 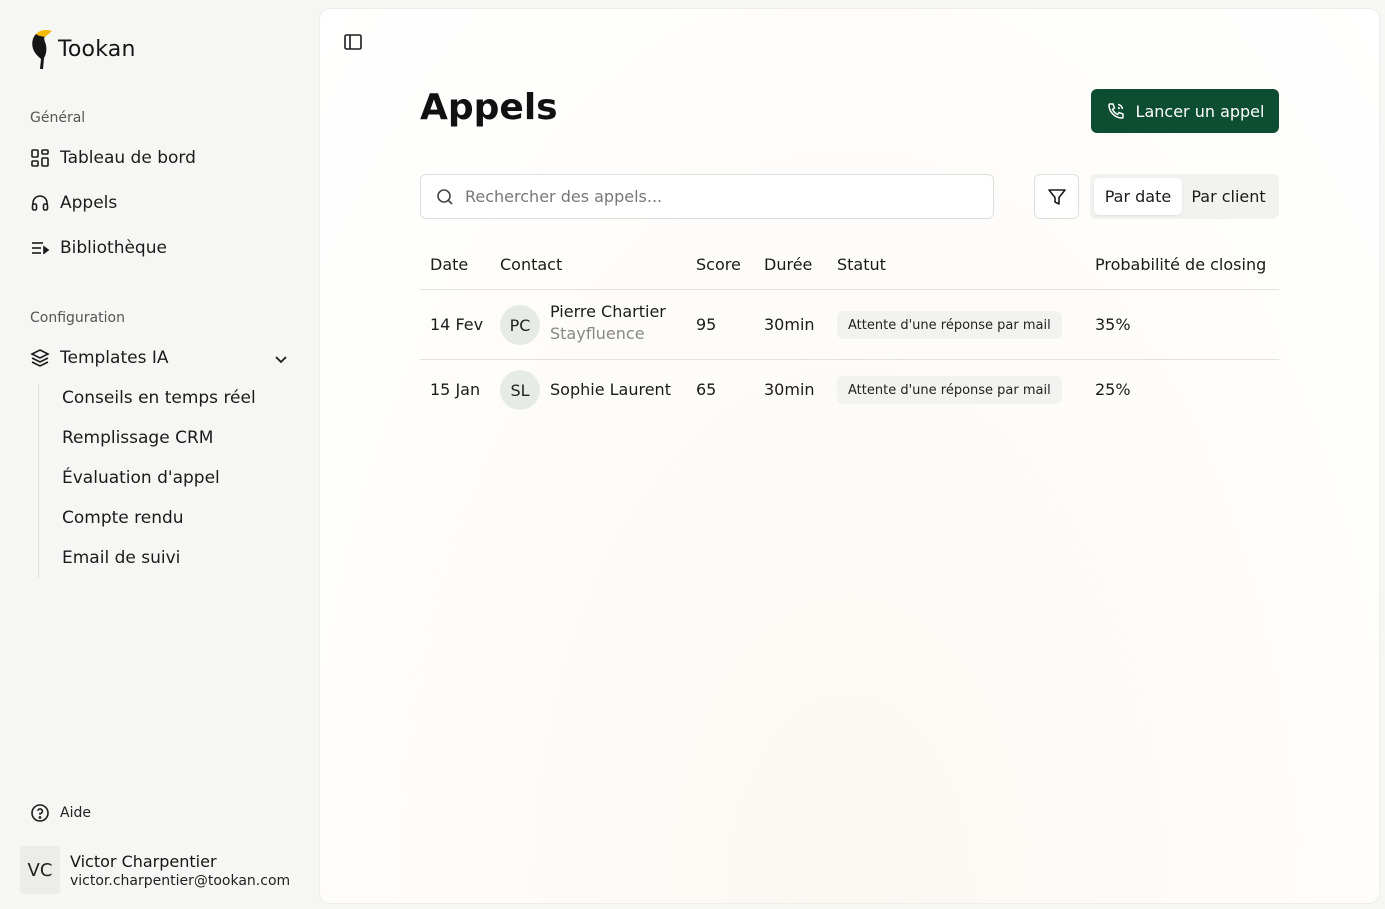 I want to click on page-title: Appels, so click(x=489, y=107).